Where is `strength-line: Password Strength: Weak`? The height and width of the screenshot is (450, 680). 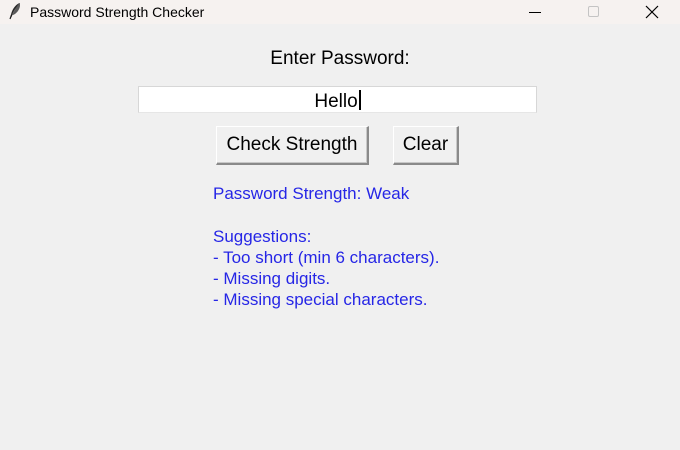
strength-line: Password Strength: Weak is located at coordinates (311, 193).